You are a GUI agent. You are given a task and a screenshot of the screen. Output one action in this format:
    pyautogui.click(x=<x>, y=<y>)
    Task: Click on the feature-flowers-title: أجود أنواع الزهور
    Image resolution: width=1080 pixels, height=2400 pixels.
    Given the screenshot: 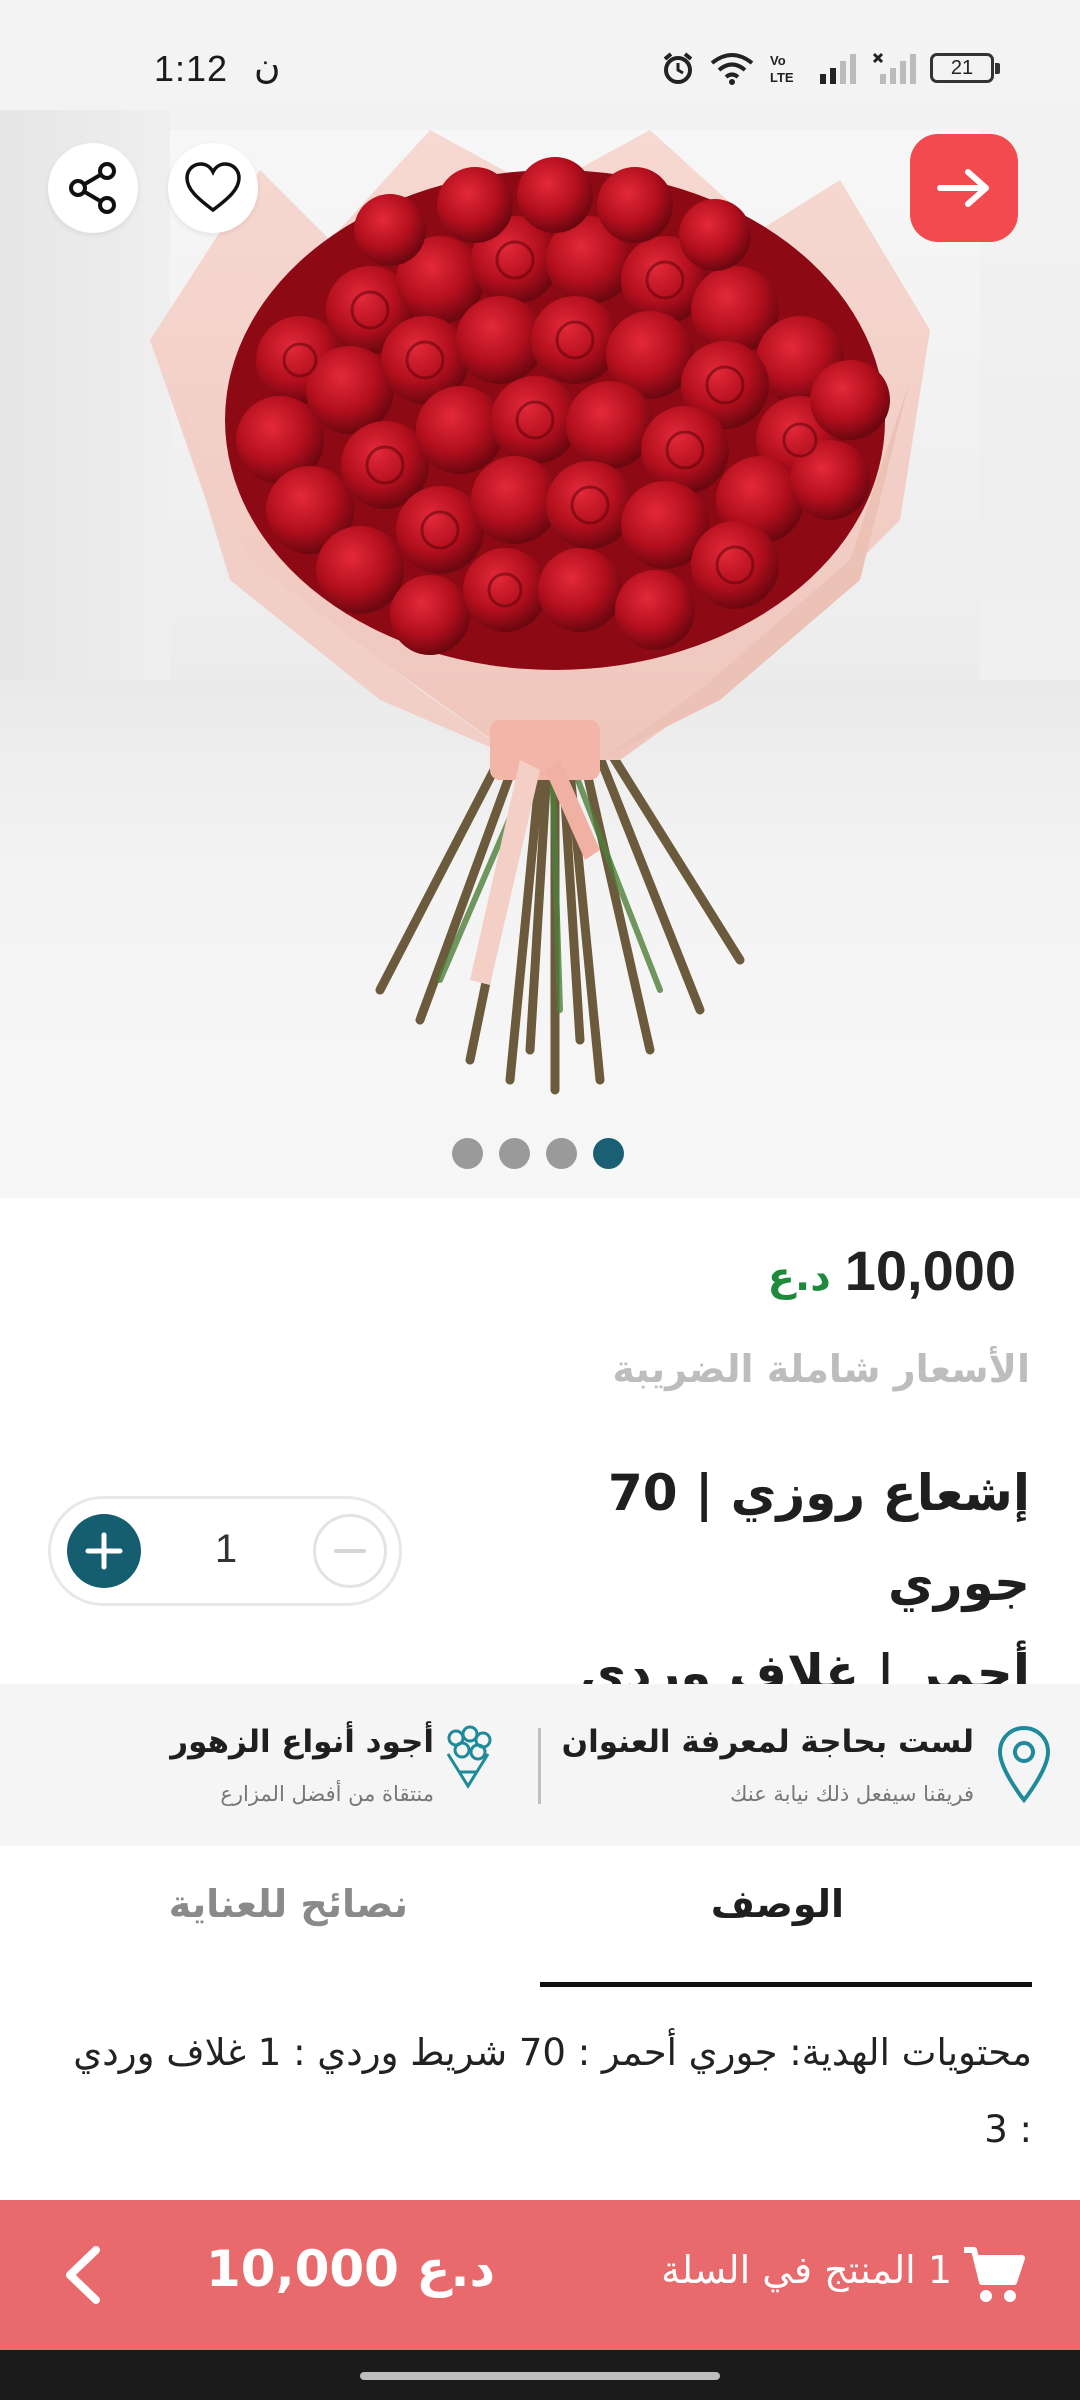 What is the action you would take?
    pyautogui.click(x=302, y=1742)
    